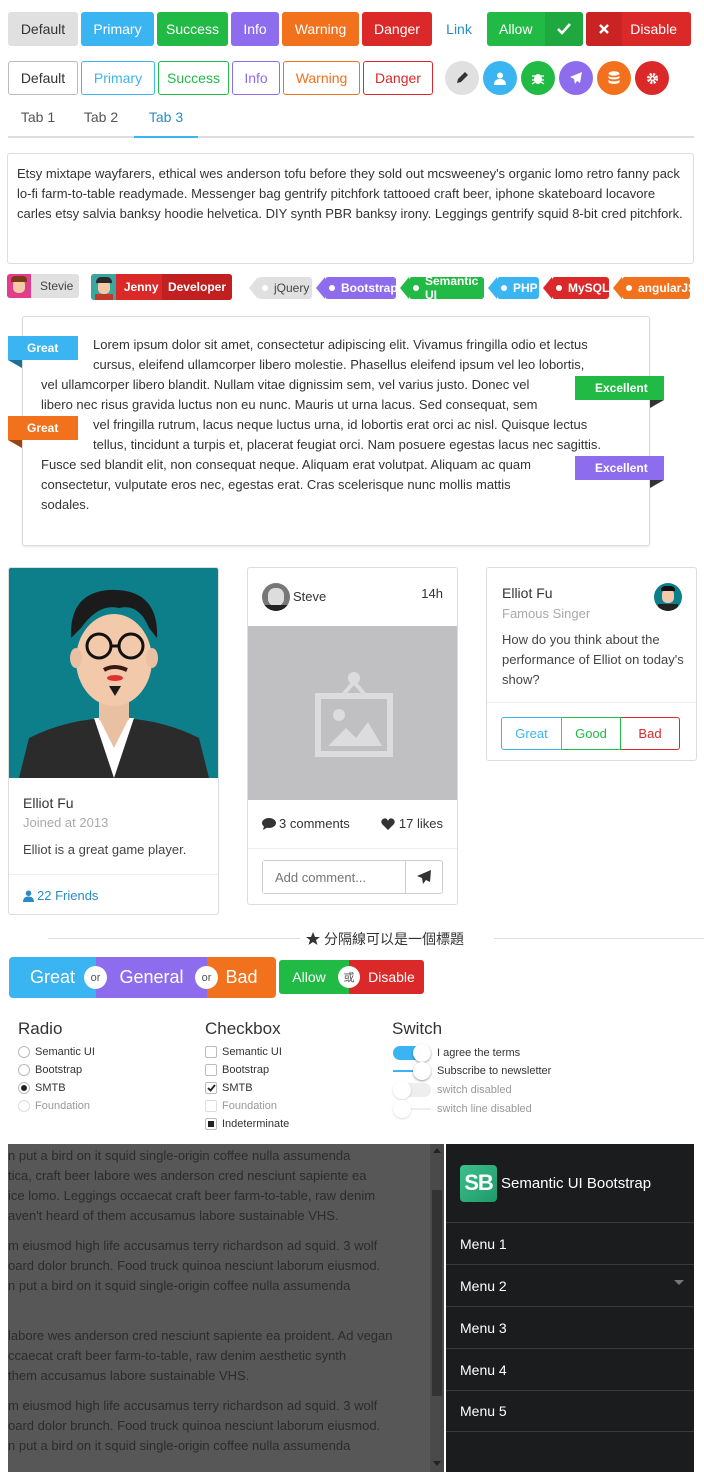 This screenshot has height=1480, width=704. Describe the element at coordinates (43, 348) in the screenshot. I see `ribbon-great-blue: Great` at that location.